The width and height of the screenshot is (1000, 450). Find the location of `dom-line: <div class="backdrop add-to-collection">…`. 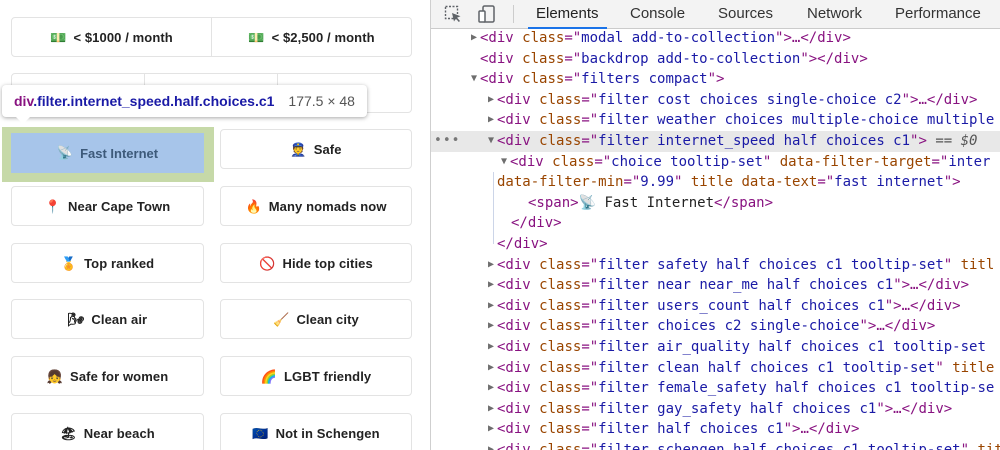

dom-line: <div class="backdrop add-to-collection">… is located at coordinates (715, 59).